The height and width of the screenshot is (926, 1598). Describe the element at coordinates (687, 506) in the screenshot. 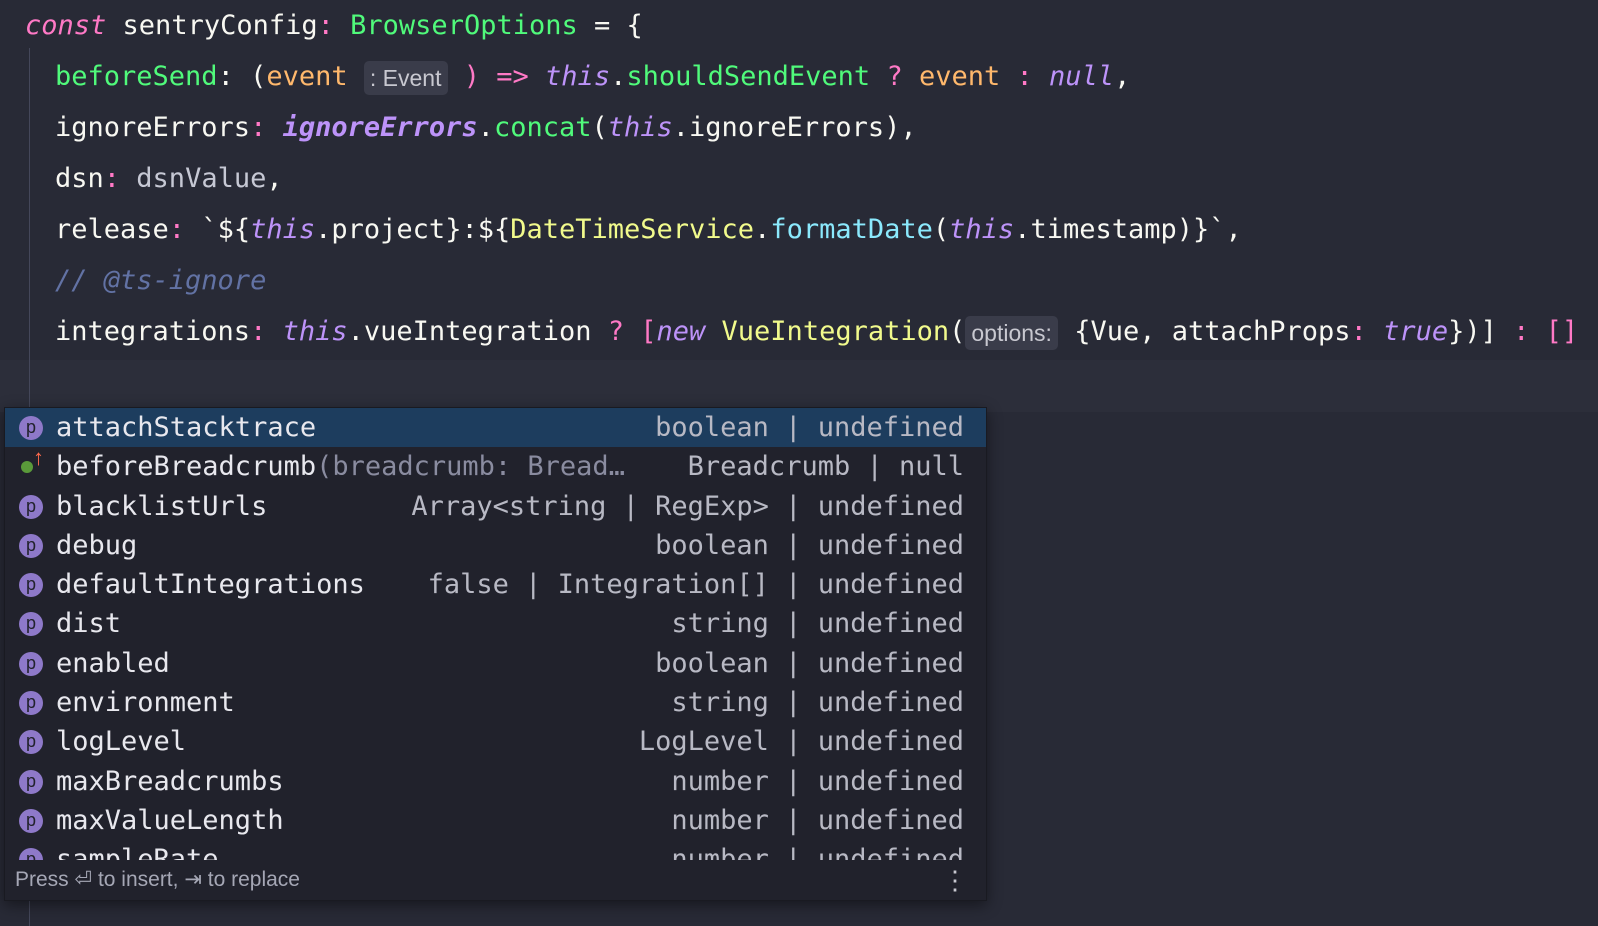

I see `suggestion-type: Array<string | RegExp> | undefined` at that location.